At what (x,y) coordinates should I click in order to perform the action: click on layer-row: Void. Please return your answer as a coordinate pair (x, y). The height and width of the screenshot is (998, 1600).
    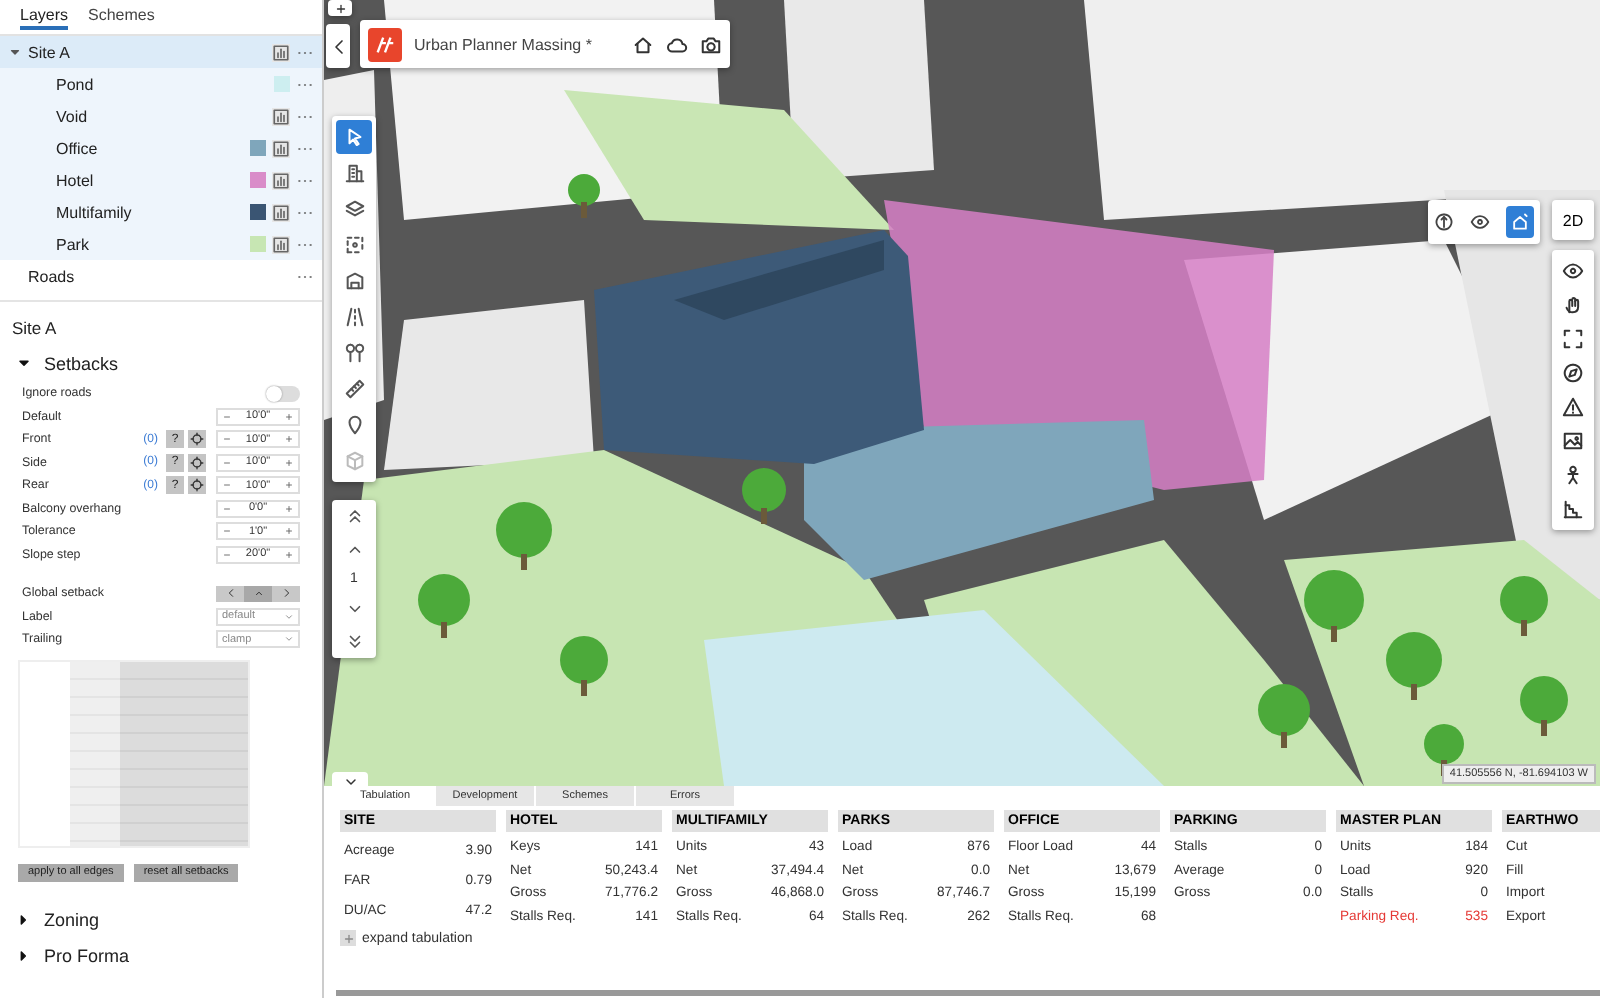
    Looking at the image, I should click on (161, 116).